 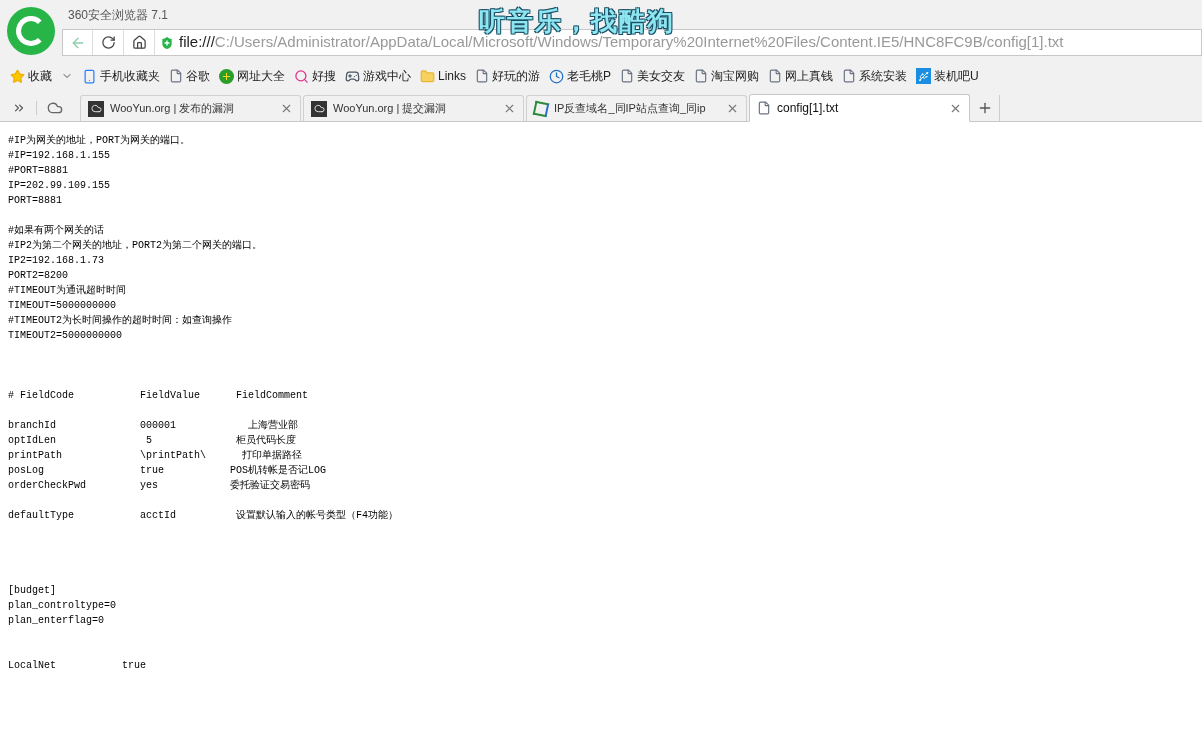 What do you see at coordinates (38, 276) in the screenshot?
I see `file-text-line: PORT2=8200` at bounding box center [38, 276].